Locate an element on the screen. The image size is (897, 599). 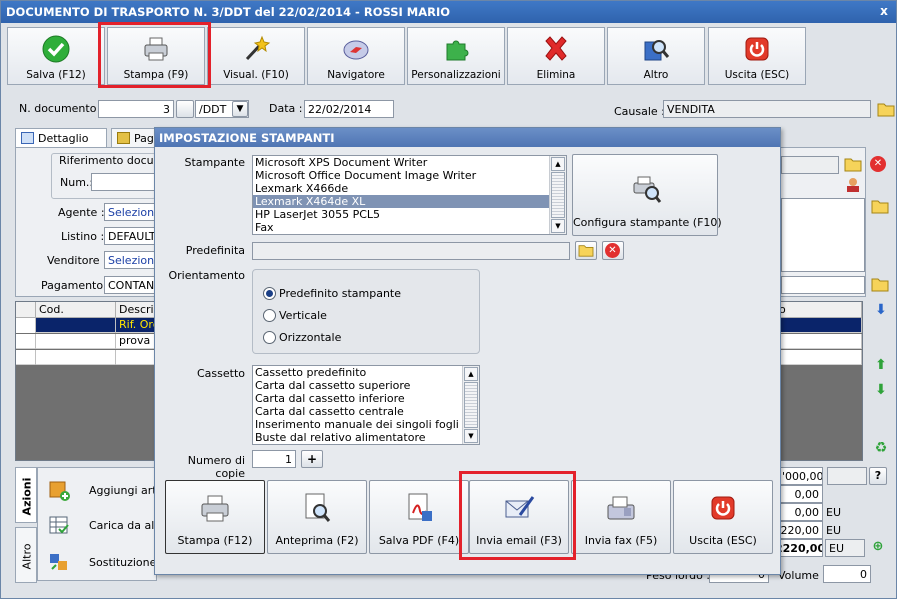
exit-label: Uscita (ESC) is located at coordinates (757, 75).